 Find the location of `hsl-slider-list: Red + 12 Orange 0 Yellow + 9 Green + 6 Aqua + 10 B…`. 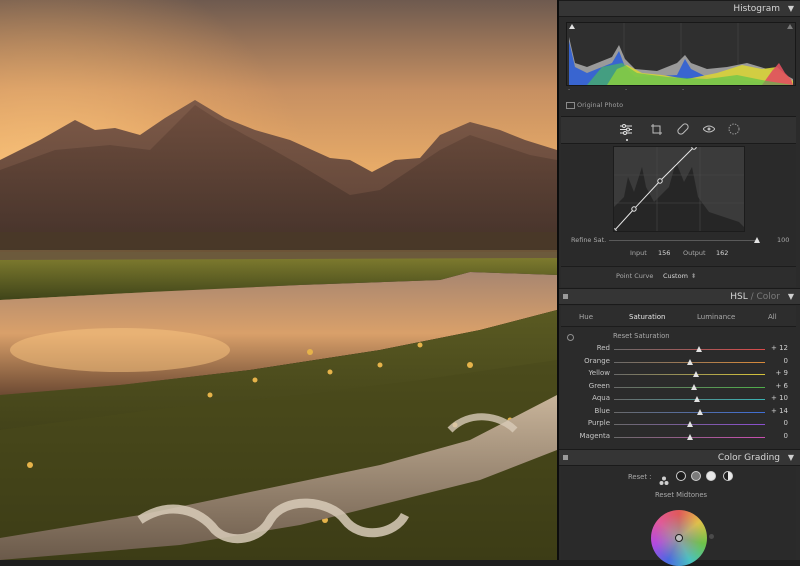

hsl-slider-list: Red + 12 Orange 0 Yellow + 9 Green + 6 Aqua + 10 B… is located at coordinates (679, 394).